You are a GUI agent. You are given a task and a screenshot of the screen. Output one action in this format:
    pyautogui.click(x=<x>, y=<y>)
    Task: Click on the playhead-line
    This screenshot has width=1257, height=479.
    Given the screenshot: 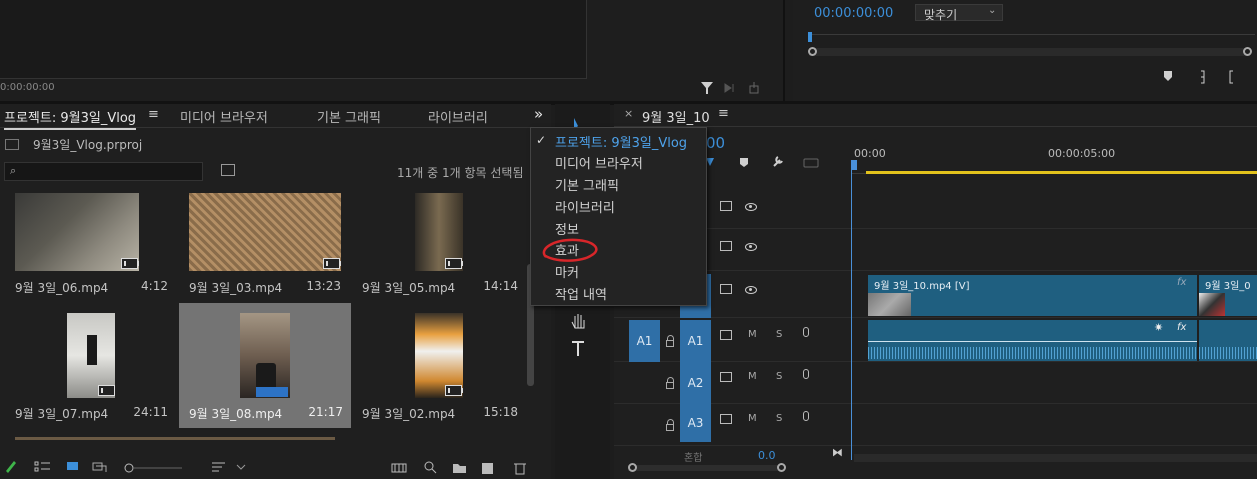 What is the action you would take?
    pyautogui.click(x=851, y=310)
    